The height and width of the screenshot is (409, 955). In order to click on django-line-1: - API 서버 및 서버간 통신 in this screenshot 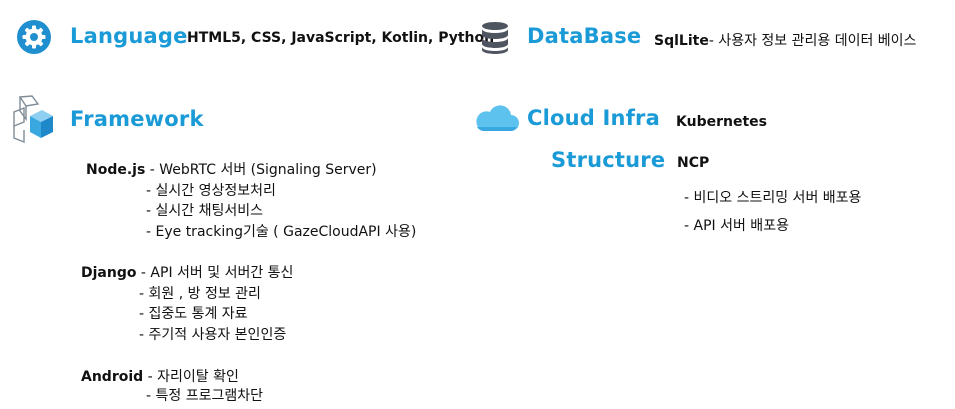, I will do `click(215, 273)`.